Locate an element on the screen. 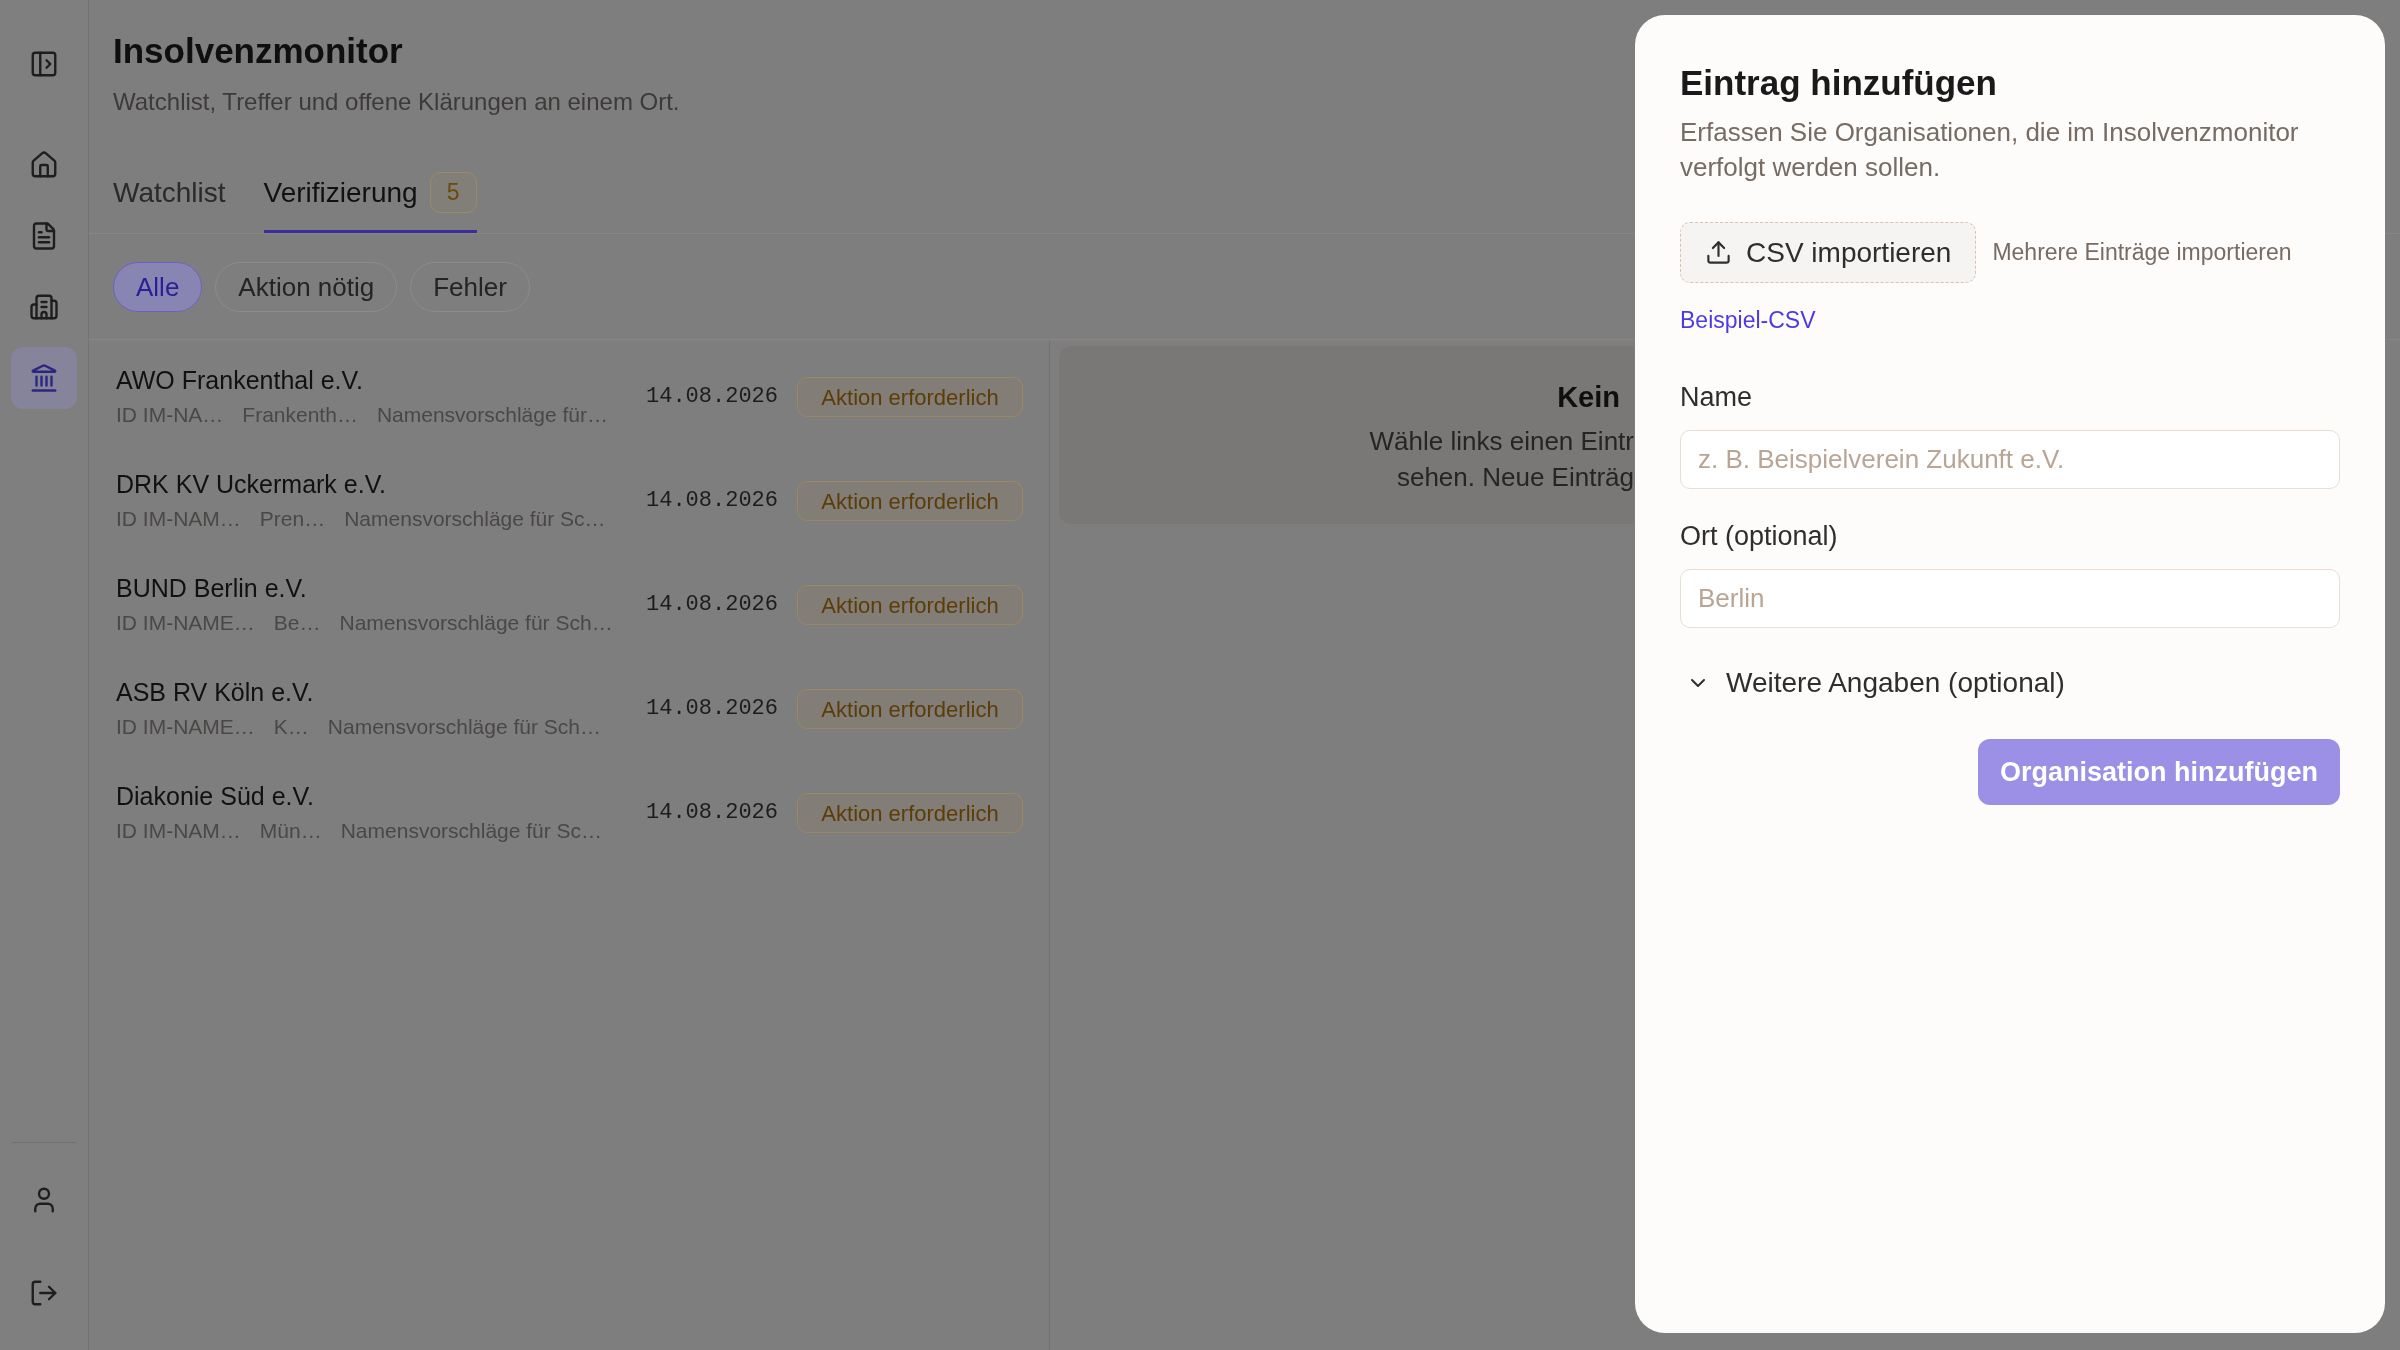 The width and height of the screenshot is (2400, 1350). landmark-icon is located at coordinates (44, 378).